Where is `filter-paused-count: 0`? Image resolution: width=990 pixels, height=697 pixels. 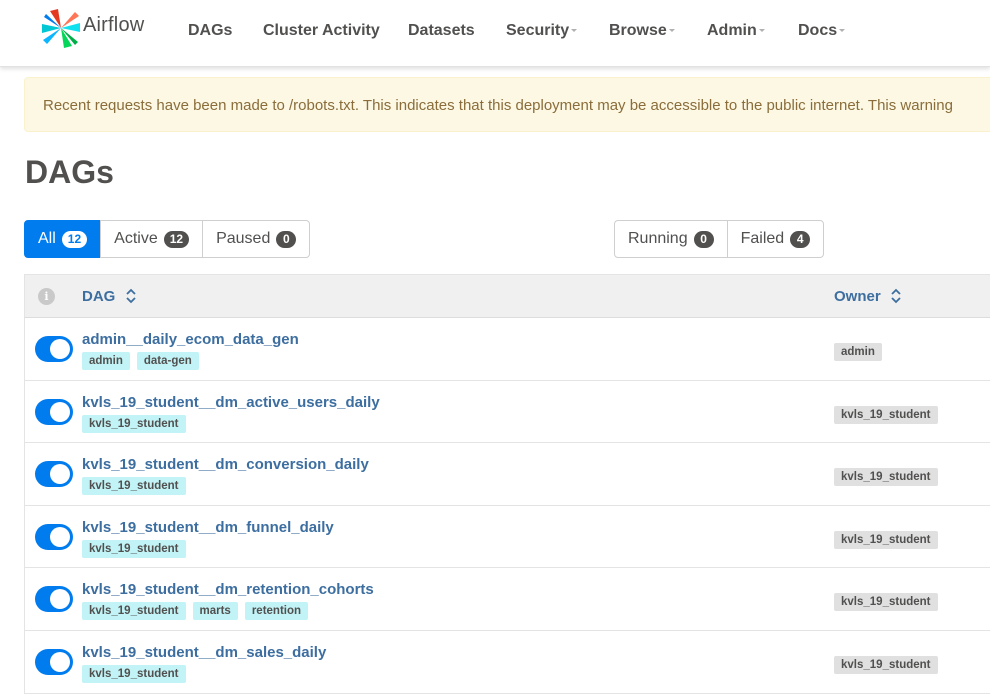 filter-paused-count: 0 is located at coordinates (286, 239).